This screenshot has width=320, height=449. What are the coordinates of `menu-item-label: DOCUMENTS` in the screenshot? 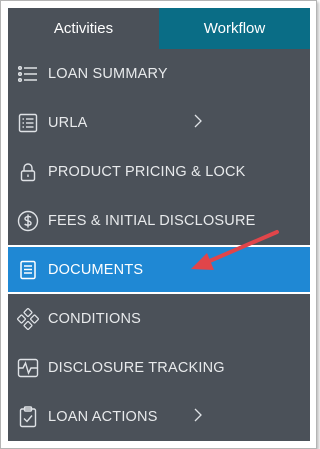 It's located at (96, 269).